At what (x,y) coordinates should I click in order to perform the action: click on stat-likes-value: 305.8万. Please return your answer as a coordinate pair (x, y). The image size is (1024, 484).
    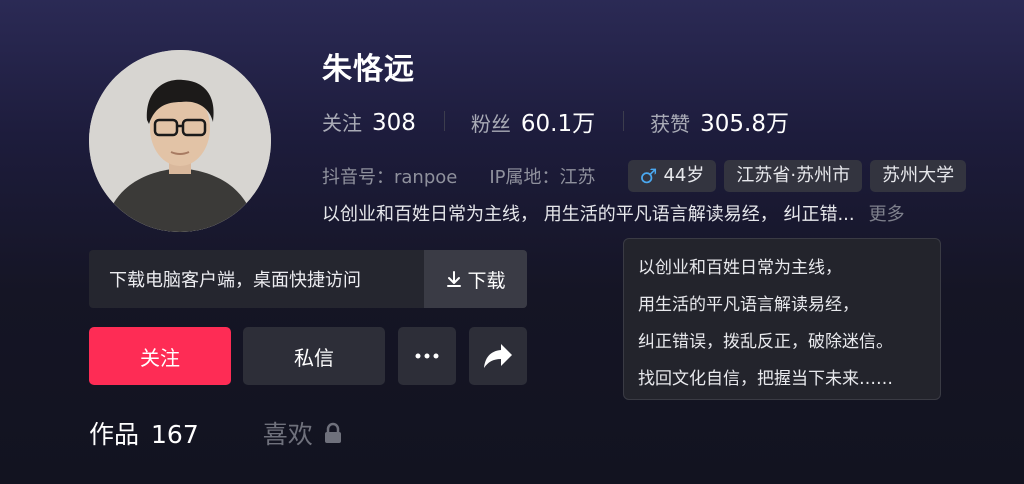
    Looking at the image, I should click on (744, 124).